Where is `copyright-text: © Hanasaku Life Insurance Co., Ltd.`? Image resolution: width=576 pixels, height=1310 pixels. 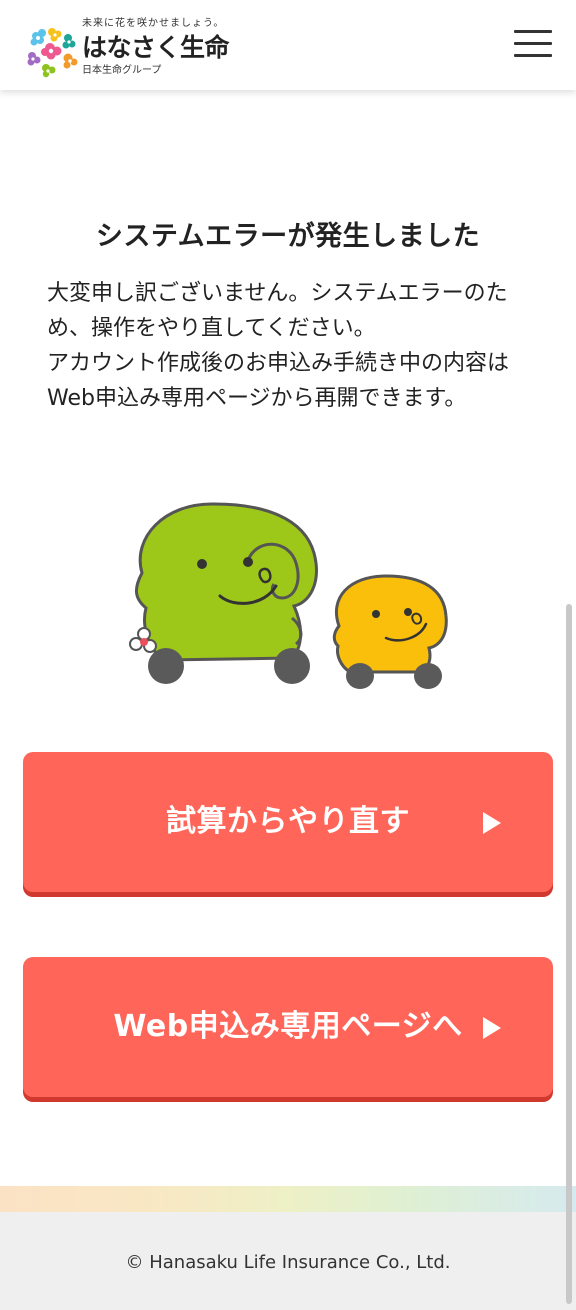
copyright-text: © Hanasaku Life Insurance Co., Ltd. is located at coordinates (288, 1262).